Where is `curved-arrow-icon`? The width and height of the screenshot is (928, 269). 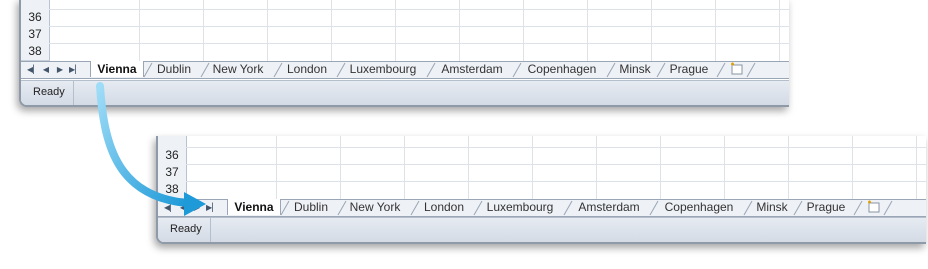
curved-arrow-icon is located at coordinates (151, 149).